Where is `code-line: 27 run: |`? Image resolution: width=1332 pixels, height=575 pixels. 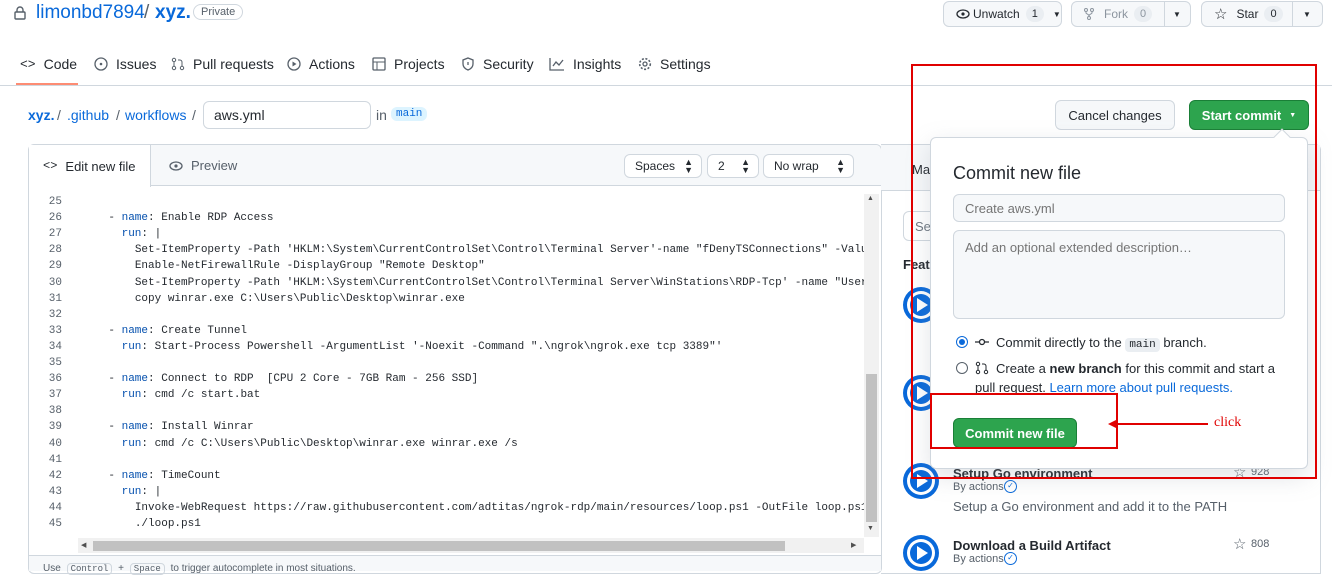 code-line: 27 run: | is located at coordinates (101, 236).